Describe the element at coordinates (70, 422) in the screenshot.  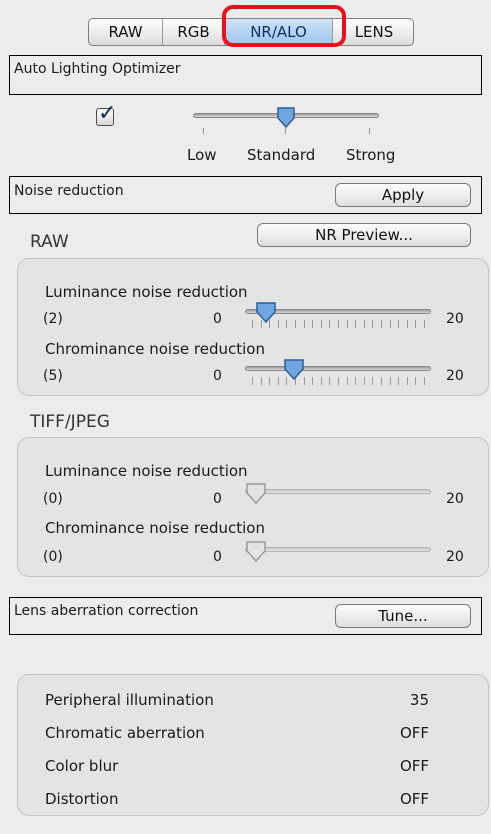
I see `tiff-section-title: TIFF/JPEG` at that location.